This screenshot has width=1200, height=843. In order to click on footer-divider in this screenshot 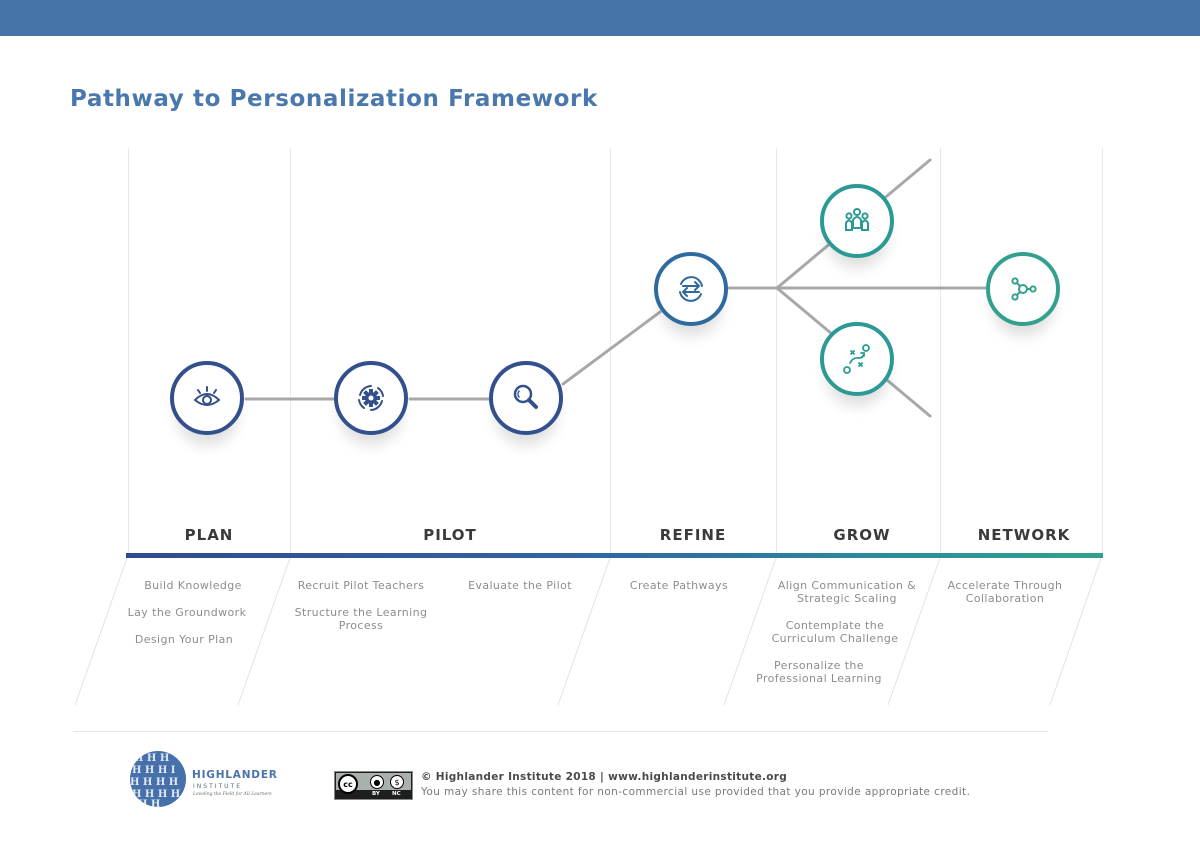, I will do `click(560, 731)`.